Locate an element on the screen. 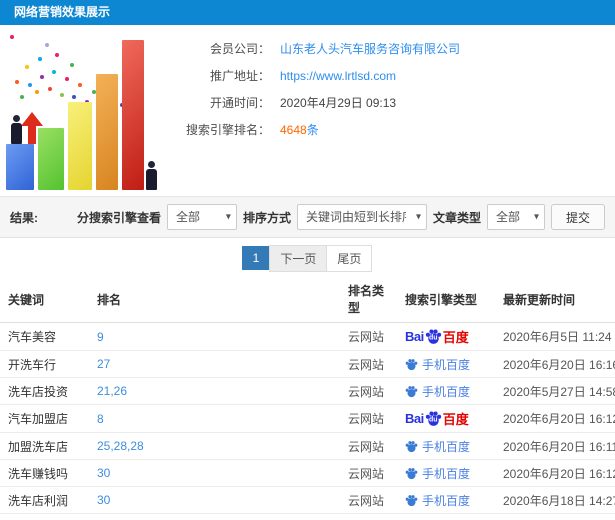 The width and height of the screenshot is (615, 520). page-title: 网络营销效果展示 is located at coordinates (62, 12).